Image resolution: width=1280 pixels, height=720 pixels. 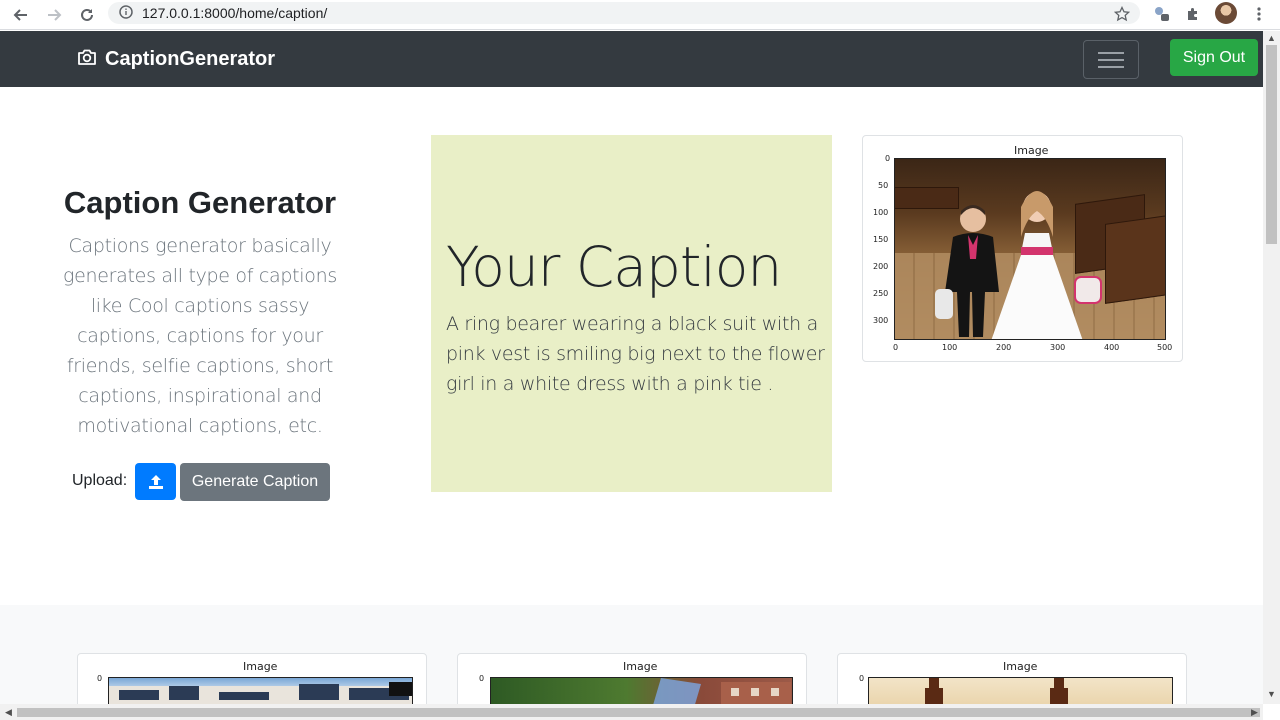 What do you see at coordinates (1271, 694) in the screenshot?
I see `scroll-down-icon: ▼` at bounding box center [1271, 694].